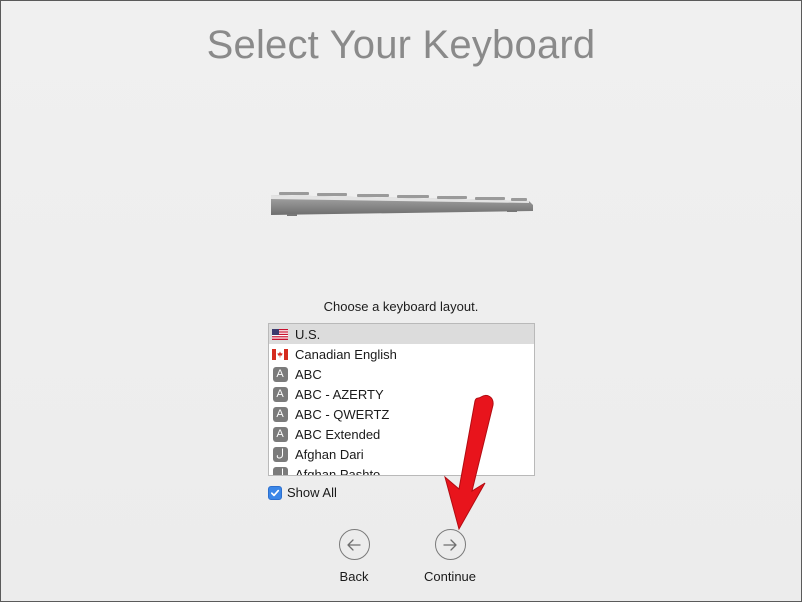 The width and height of the screenshot is (802, 602). Describe the element at coordinates (339, 394) in the screenshot. I see `list-item-label: ABC - AZERTY` at that location.